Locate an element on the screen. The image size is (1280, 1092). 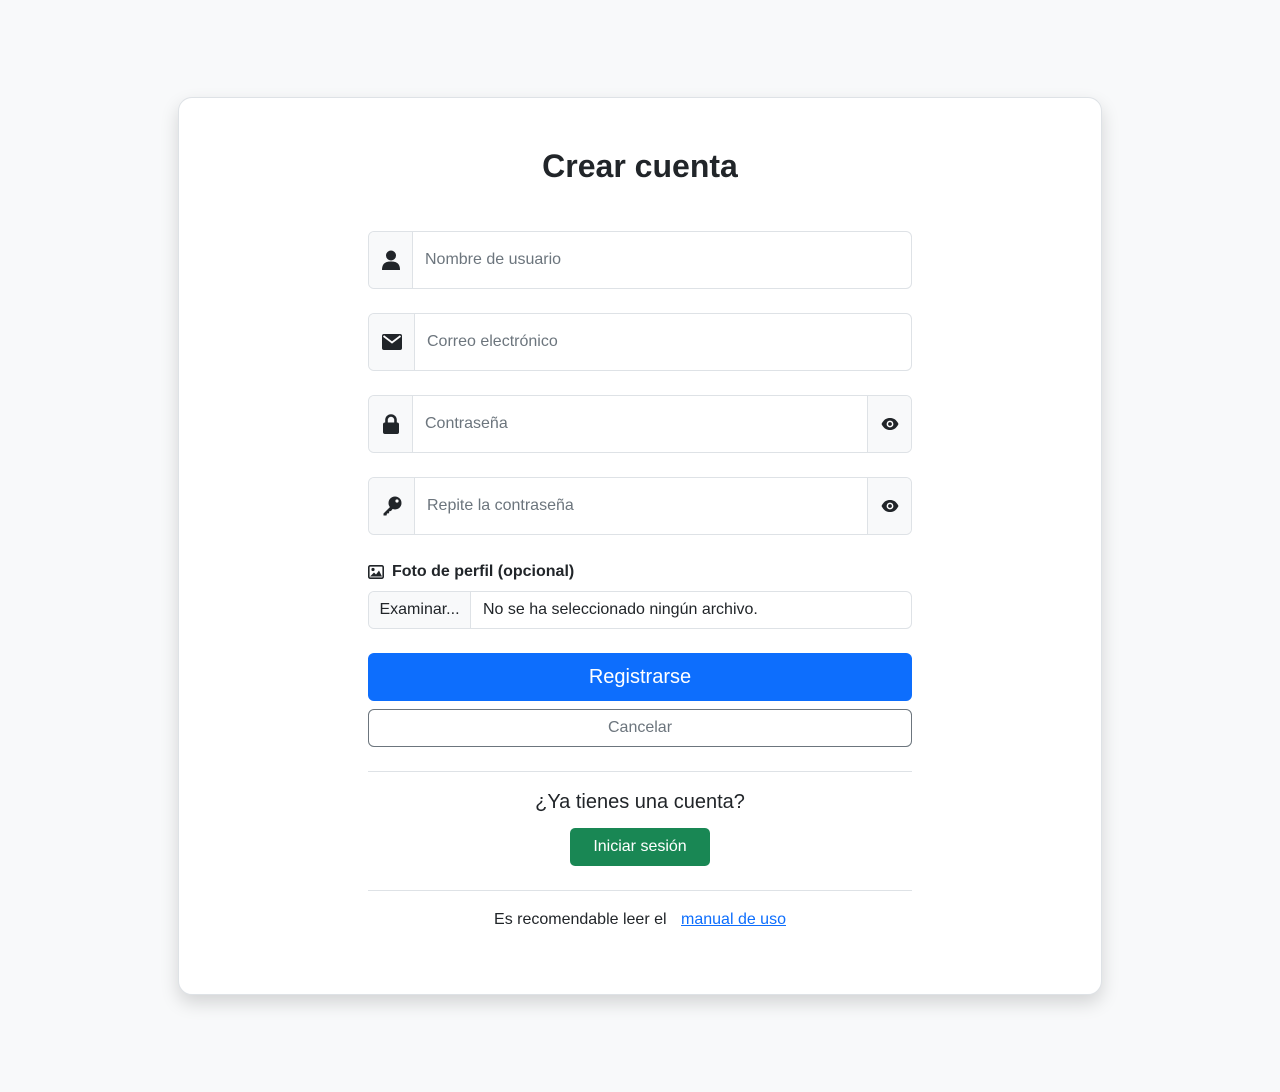
profile-photo-label-text: Foto de perfil (opcional) is located at coordinates (483, 571).